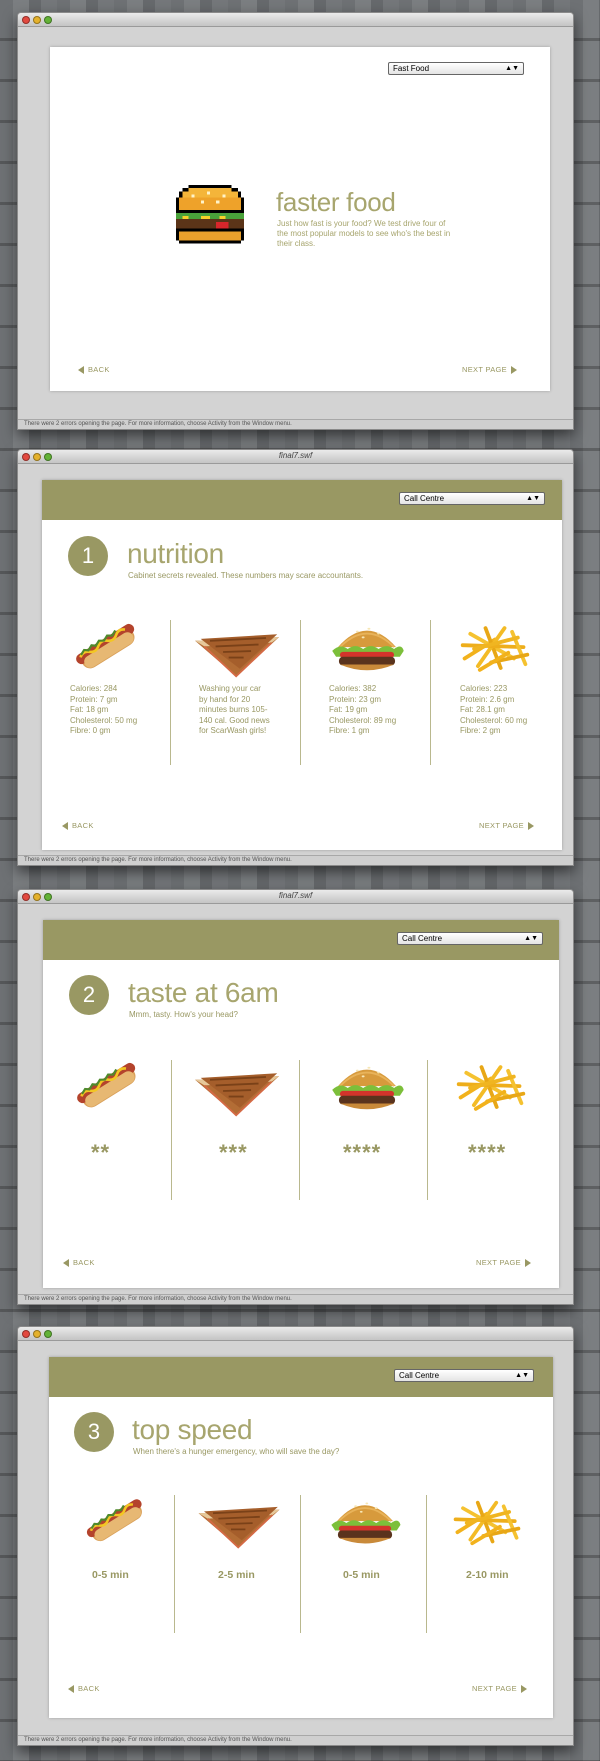 The height and width of the screenshot is (1761, 600). I want to click on fact-line: Calories: 382, so click(353, 688).